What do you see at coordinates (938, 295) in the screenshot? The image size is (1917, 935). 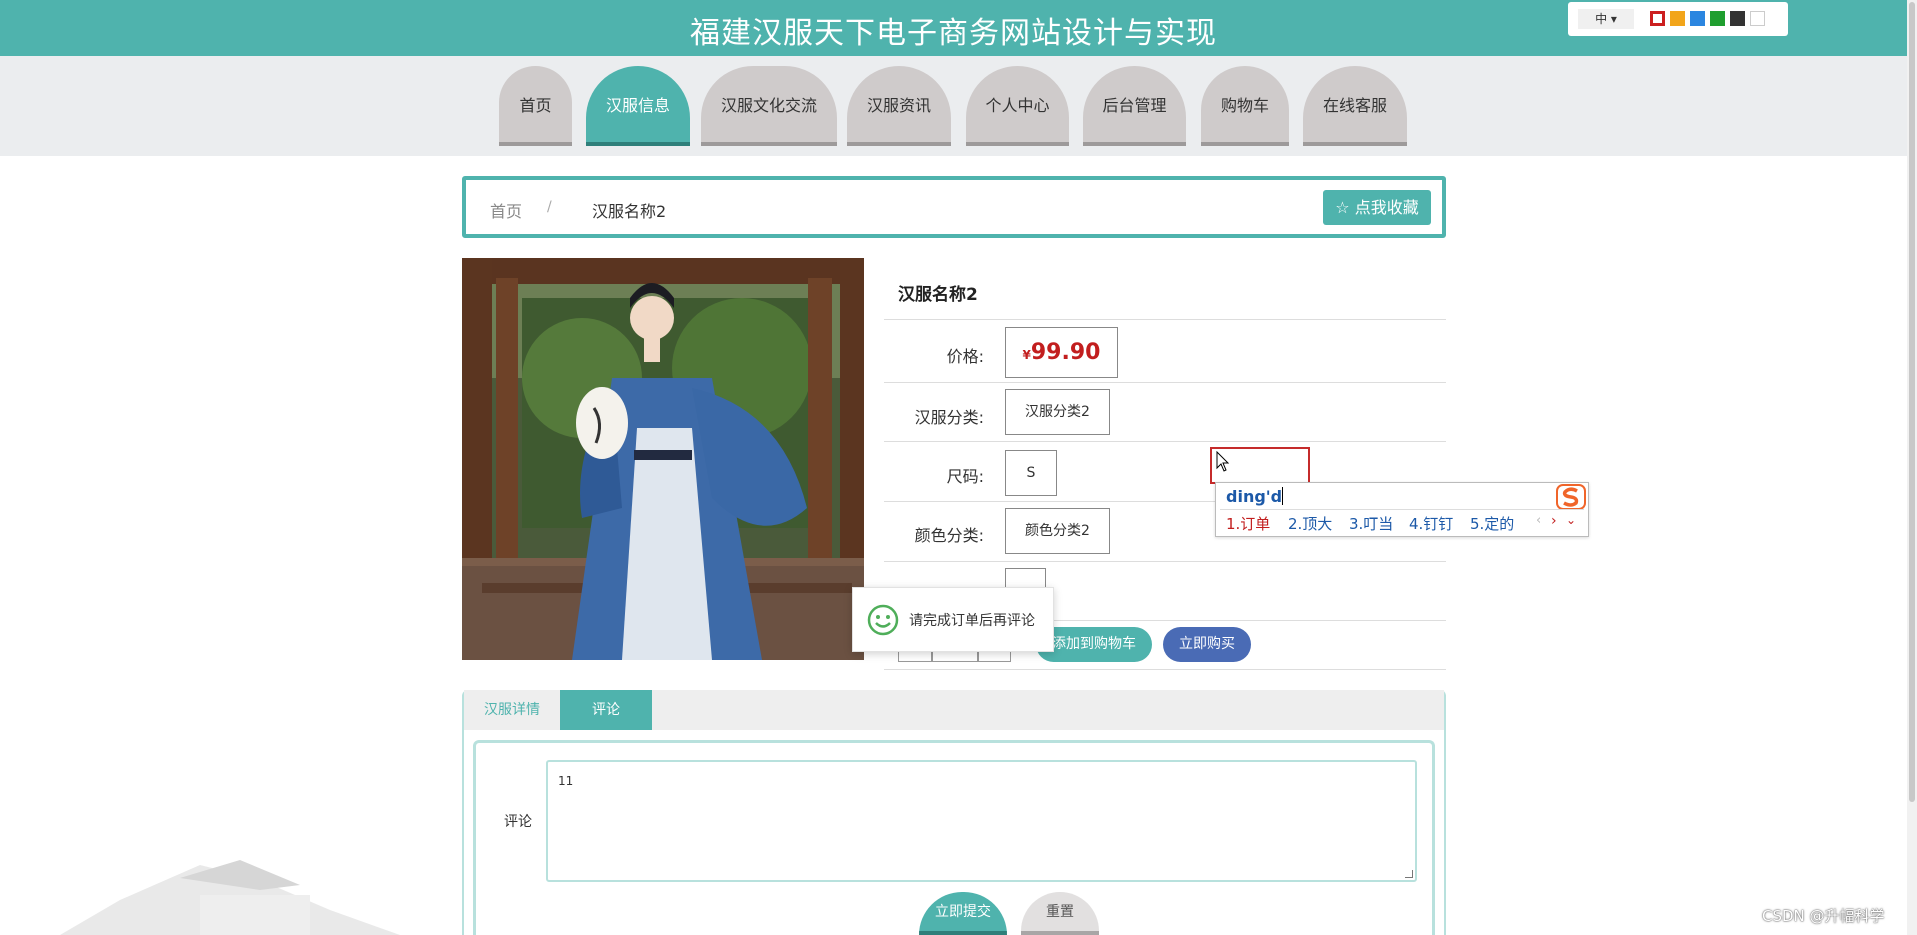 I see `product-name: 汉服名称2` at bounding box center [938, 295].